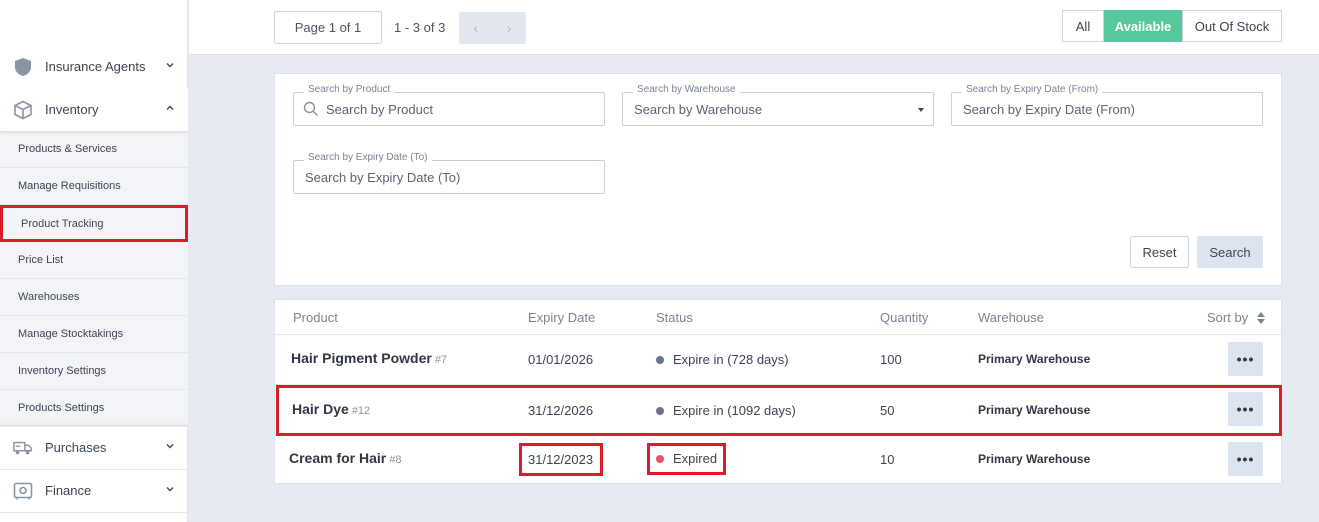  What do you see at coordinates (76, 447) in the screenshot?
I see `sidebar-group-label: Purchases` at bounding box center [76, 447].